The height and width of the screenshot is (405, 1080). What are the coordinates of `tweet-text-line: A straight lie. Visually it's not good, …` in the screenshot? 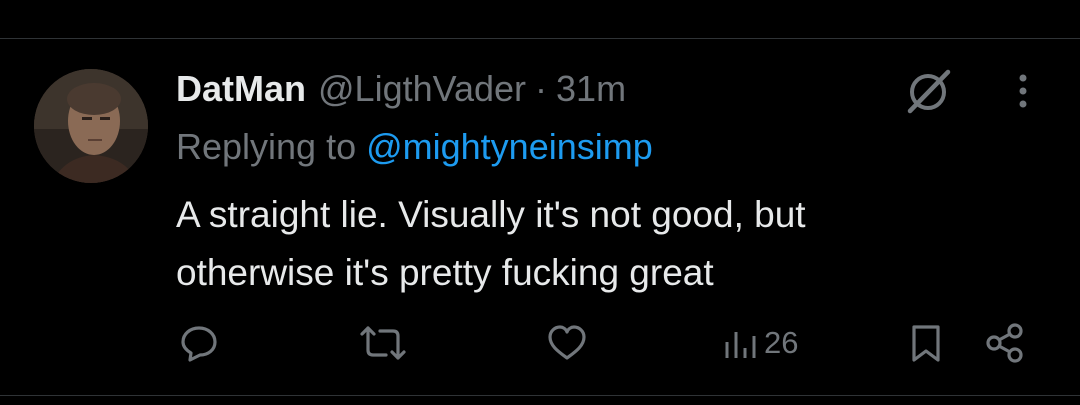 It's located at (491, 214).